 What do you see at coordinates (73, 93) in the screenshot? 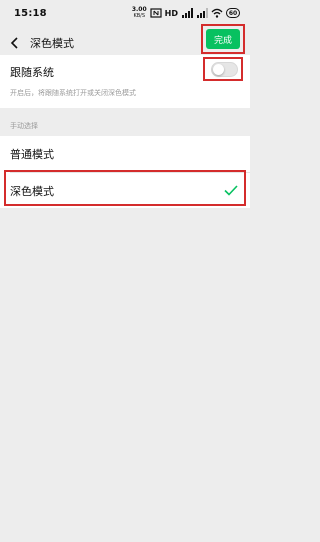
I see `follow-system-description: 开启后，将跟随系统打开或关闭深色模式` at bounding box center [73, 93].